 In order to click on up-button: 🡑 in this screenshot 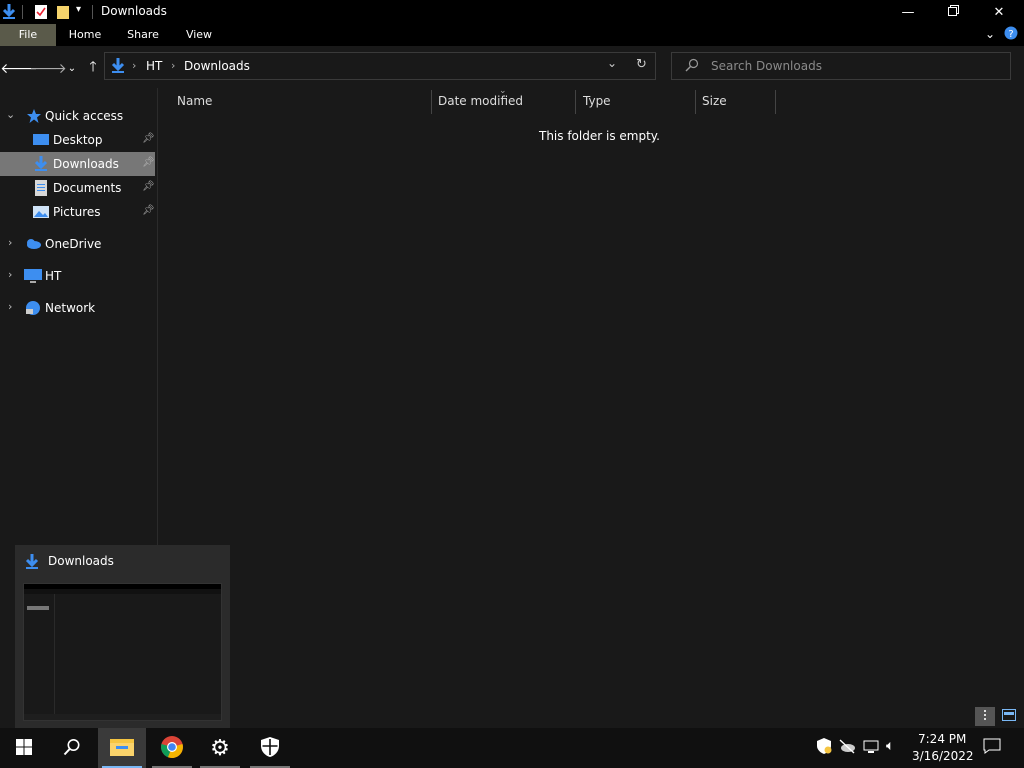, I will do `click(93, 68)`.